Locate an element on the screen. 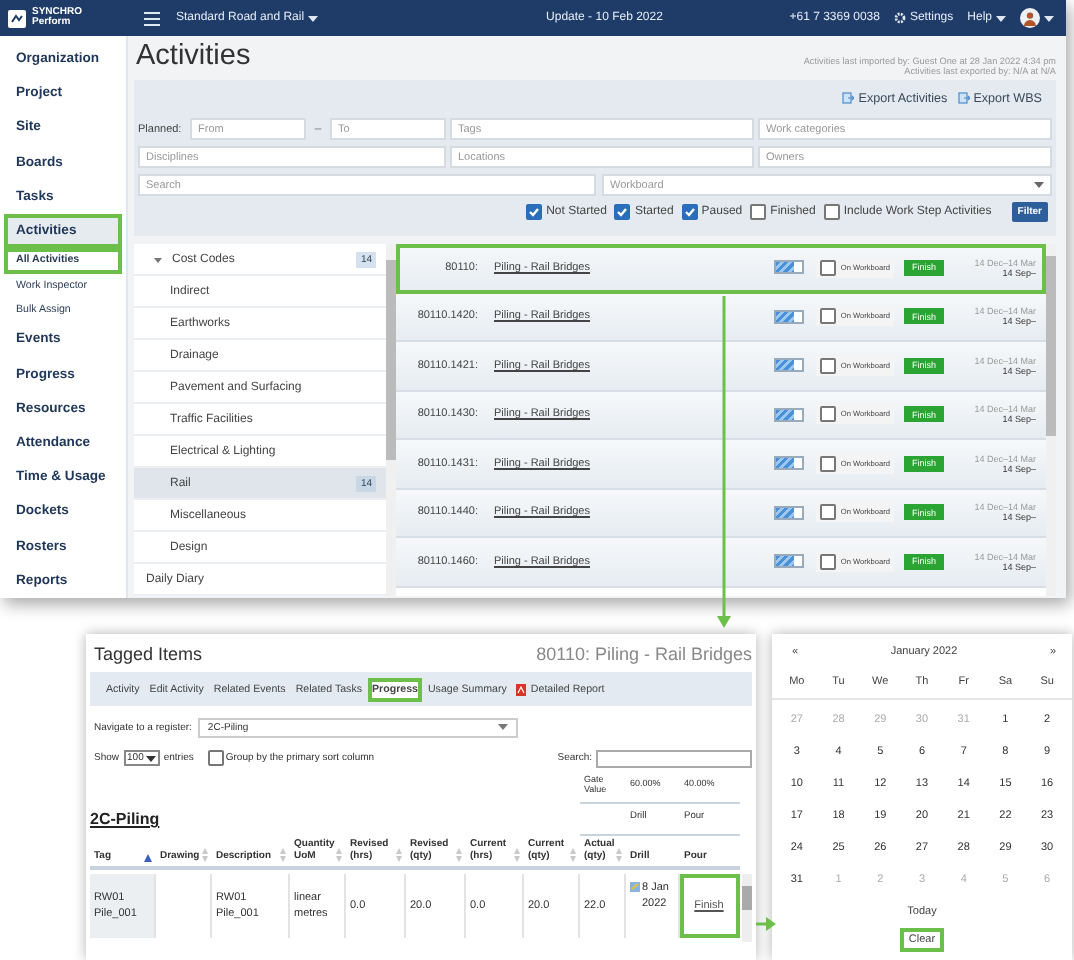 The width and height of the screenshot is (1074, 960). user-menu is located at coordinates (1037, 18).